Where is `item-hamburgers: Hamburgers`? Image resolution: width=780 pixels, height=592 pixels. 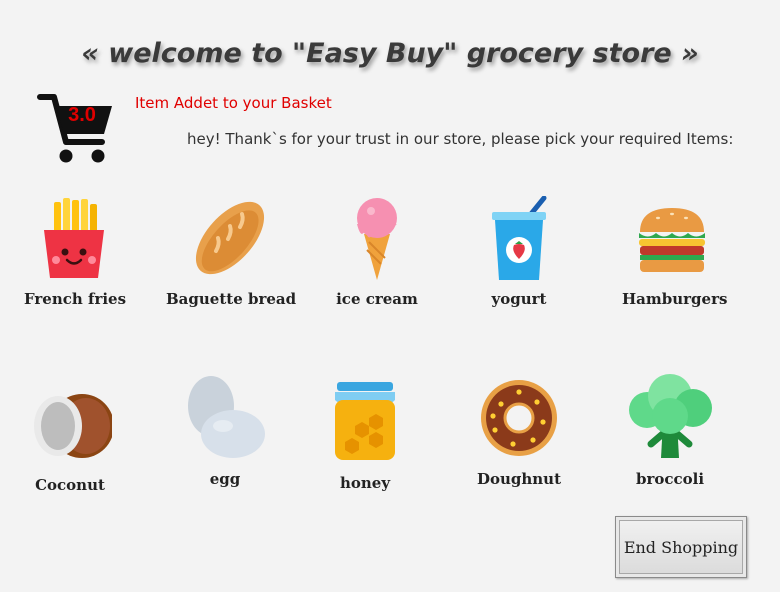 item-hamburgers: Hamburgers is located at coordinates (675, 252).